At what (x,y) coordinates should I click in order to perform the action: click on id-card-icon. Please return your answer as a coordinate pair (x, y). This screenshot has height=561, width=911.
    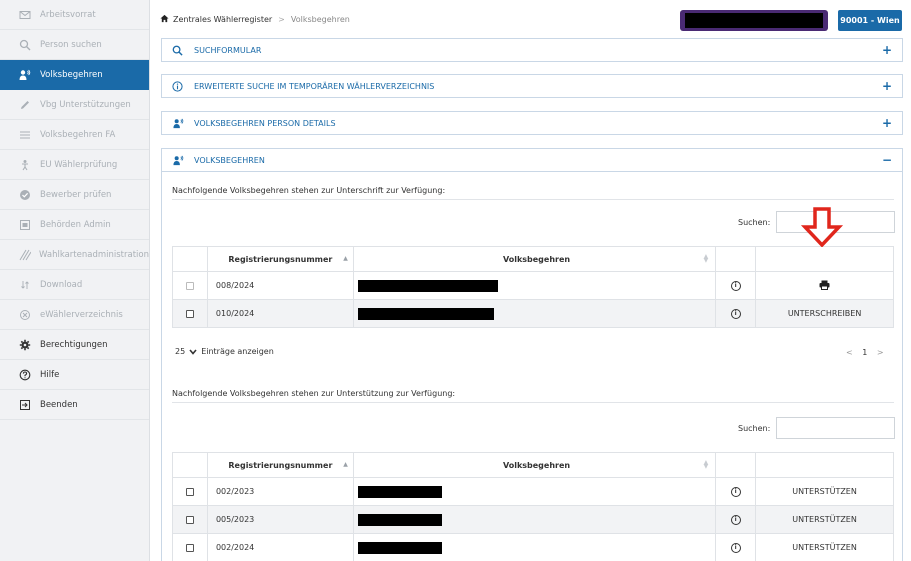
    Looking at the image, I should click on (25, 225).